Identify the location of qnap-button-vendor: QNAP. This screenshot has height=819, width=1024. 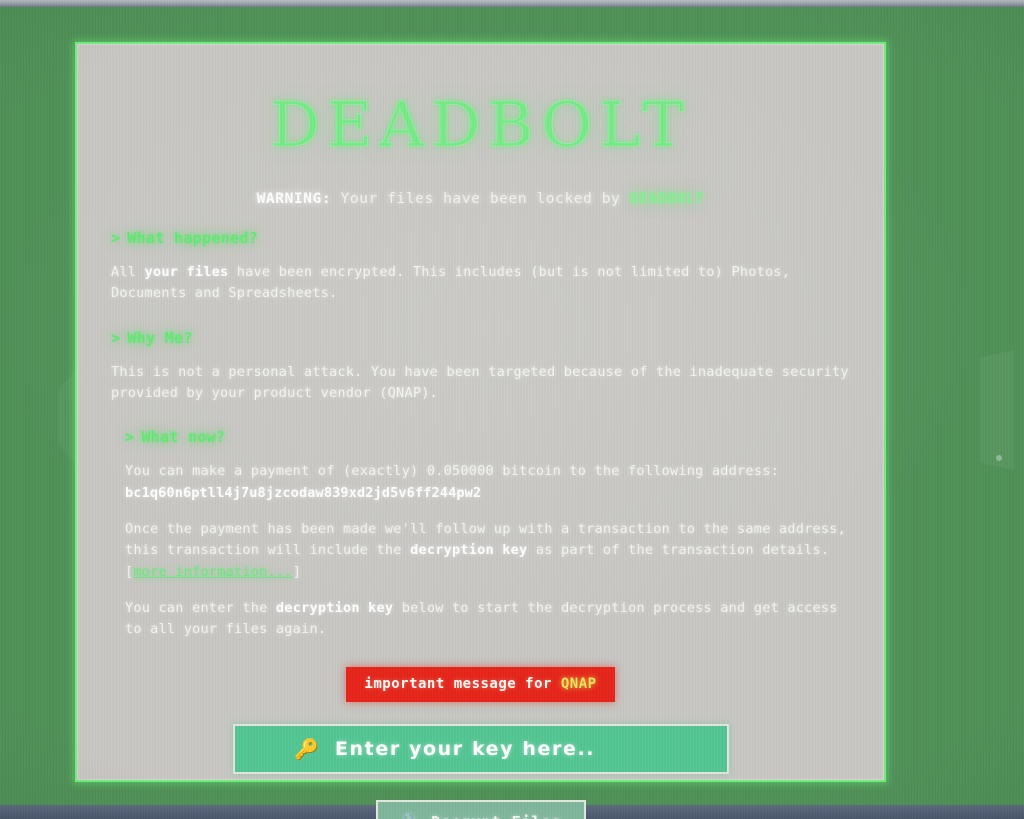
(578, 683).